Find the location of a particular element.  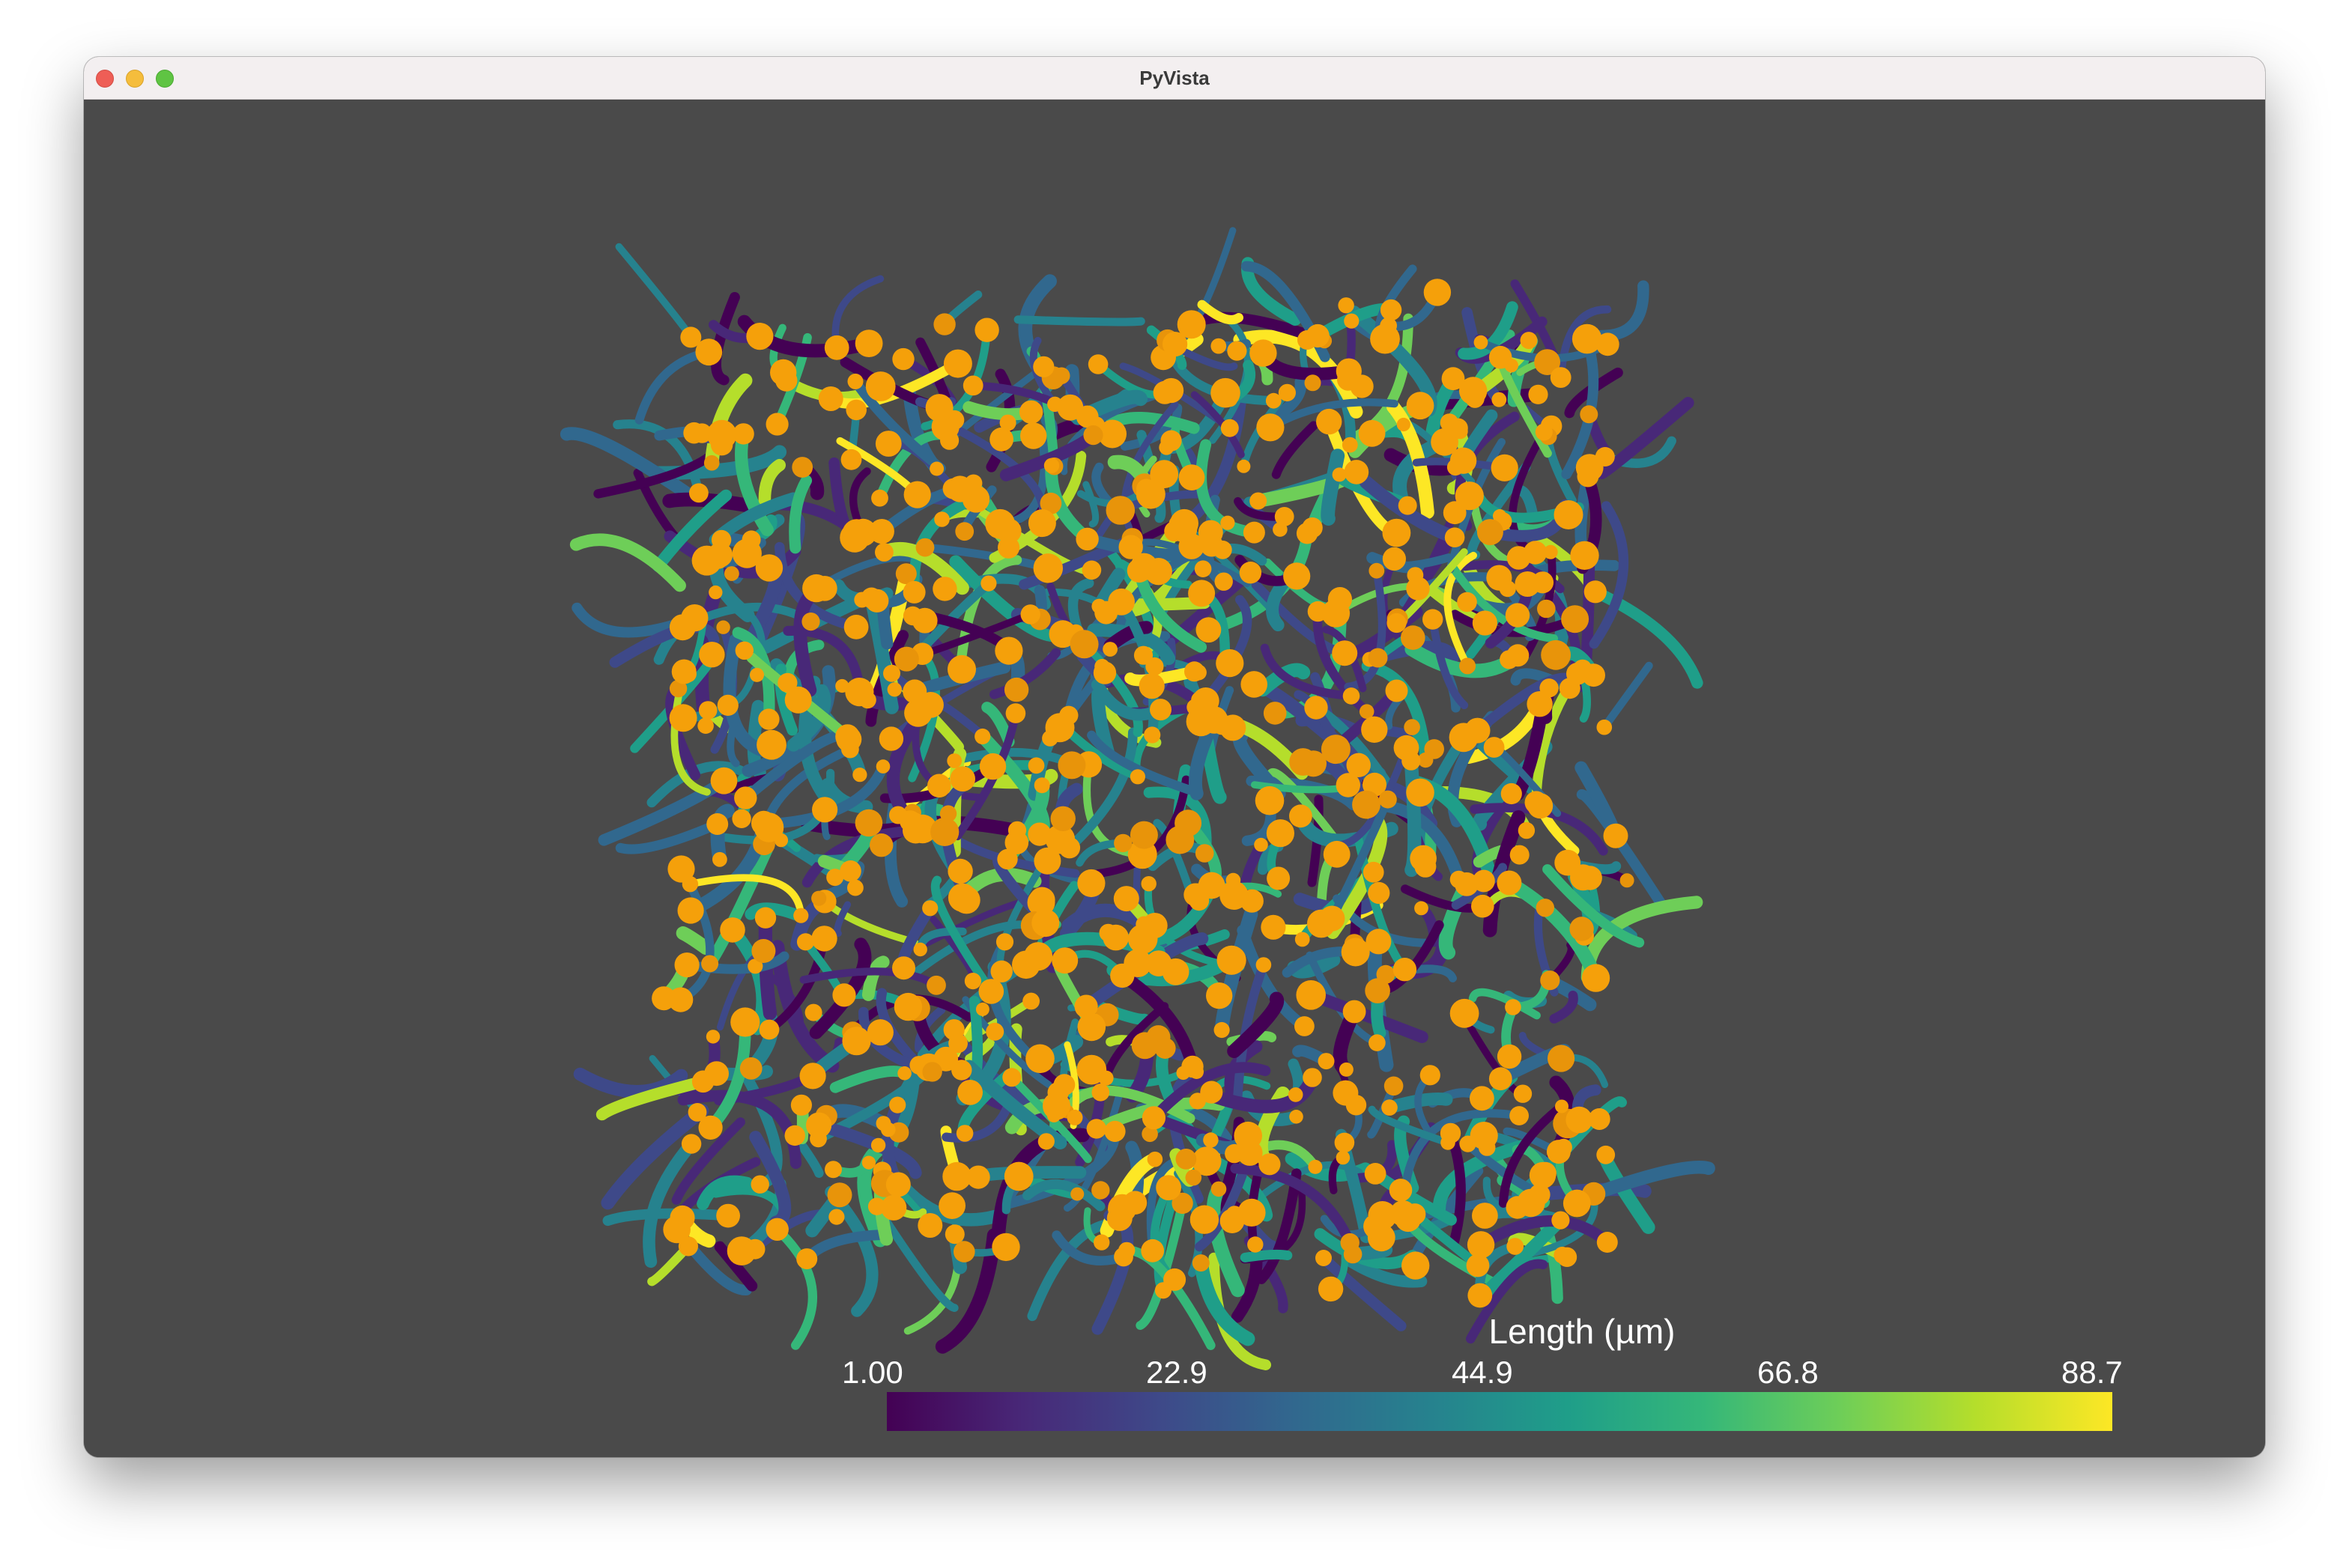

colorbar-title: Length (µm) is located at coordinates (1582, 1331).